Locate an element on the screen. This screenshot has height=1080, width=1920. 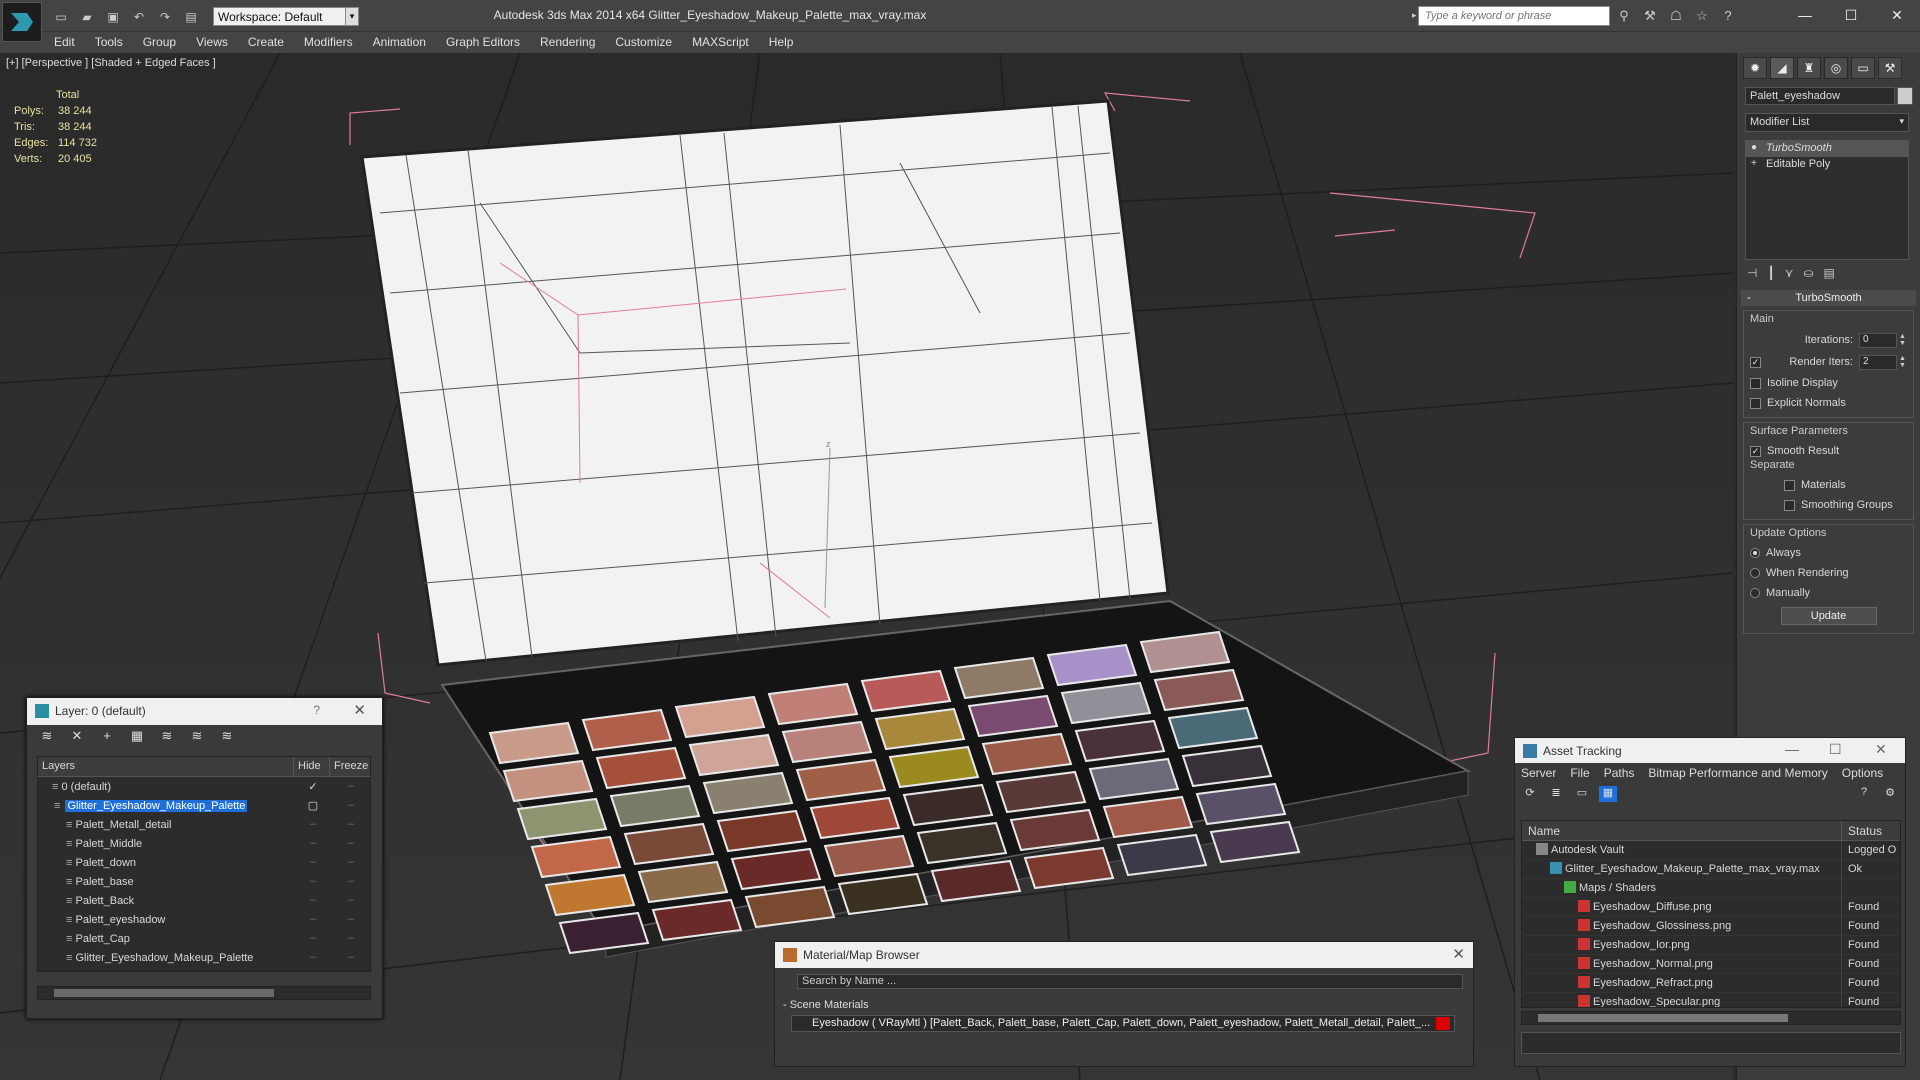
stack-item-editable-poly: + Editable Poly is located at coordinates (1827, 165).